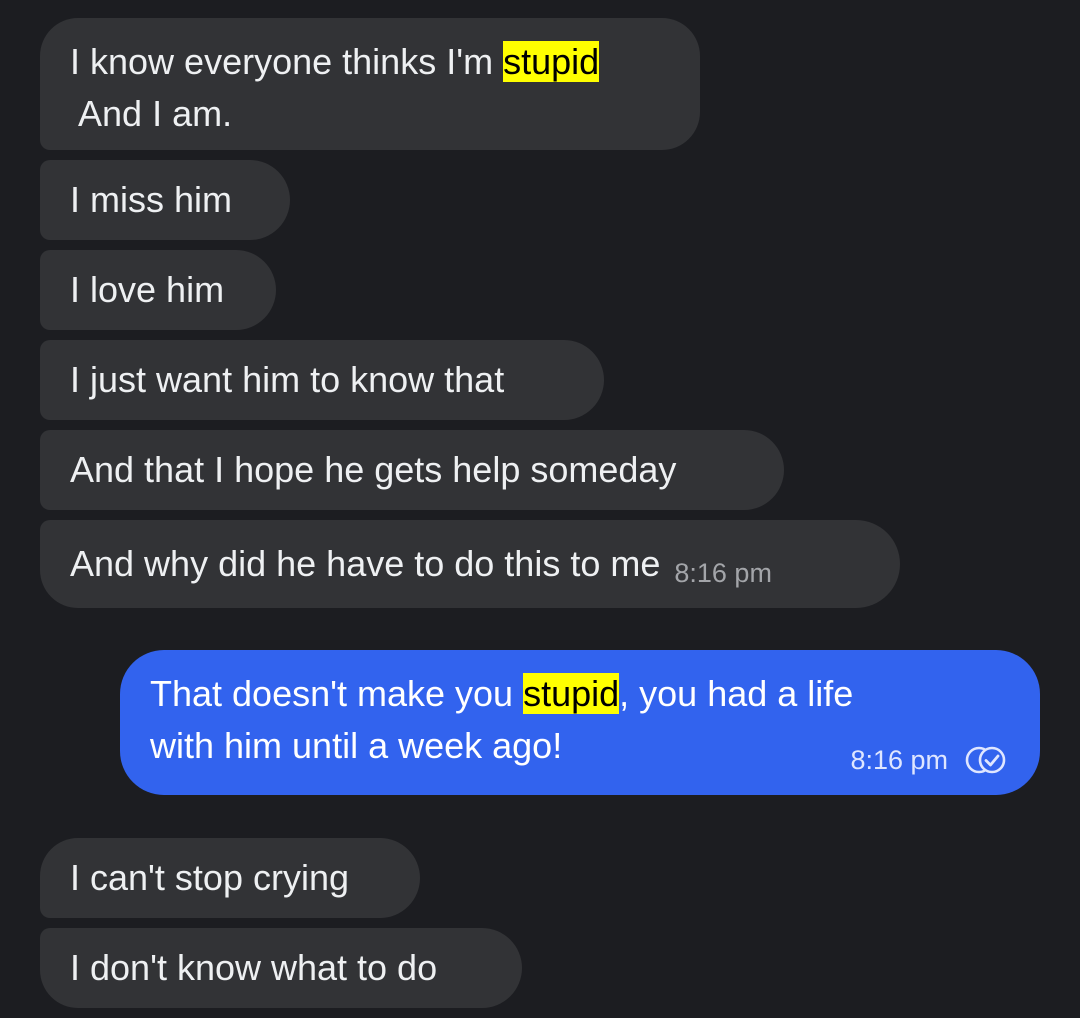  What do you see at coordinates (365, 563) in the screenshot?
I see `message-text: And why did he have to do this to me` at bounding box center [365, 563].